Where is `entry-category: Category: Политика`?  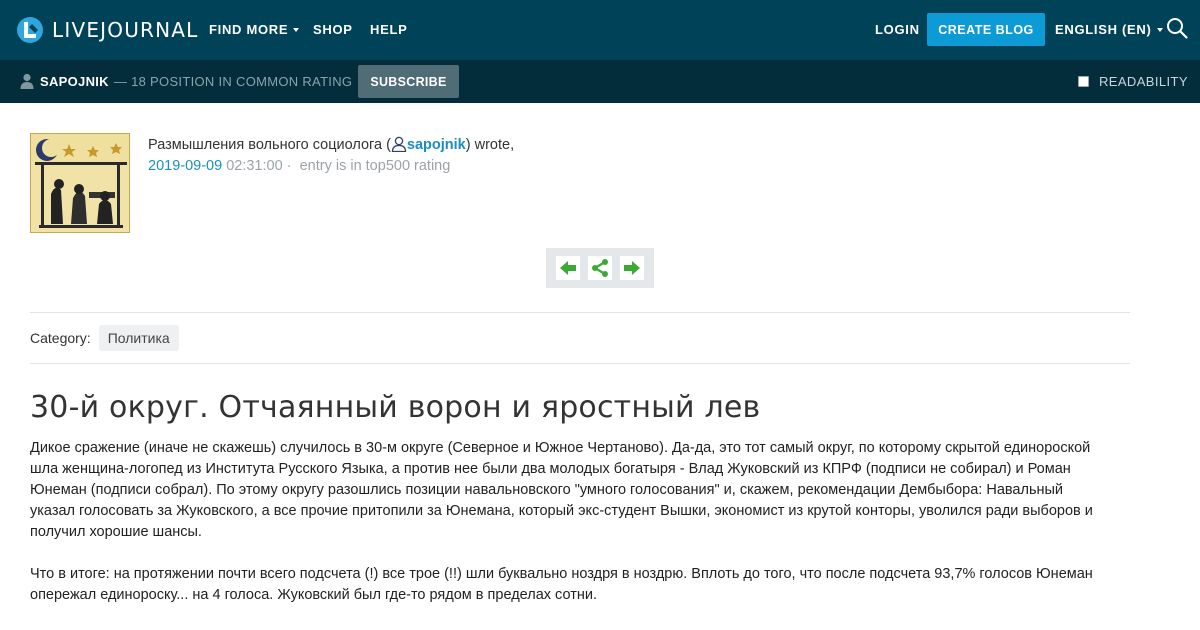 entry-category: Category: Политика is located at coordinates (104, 338).